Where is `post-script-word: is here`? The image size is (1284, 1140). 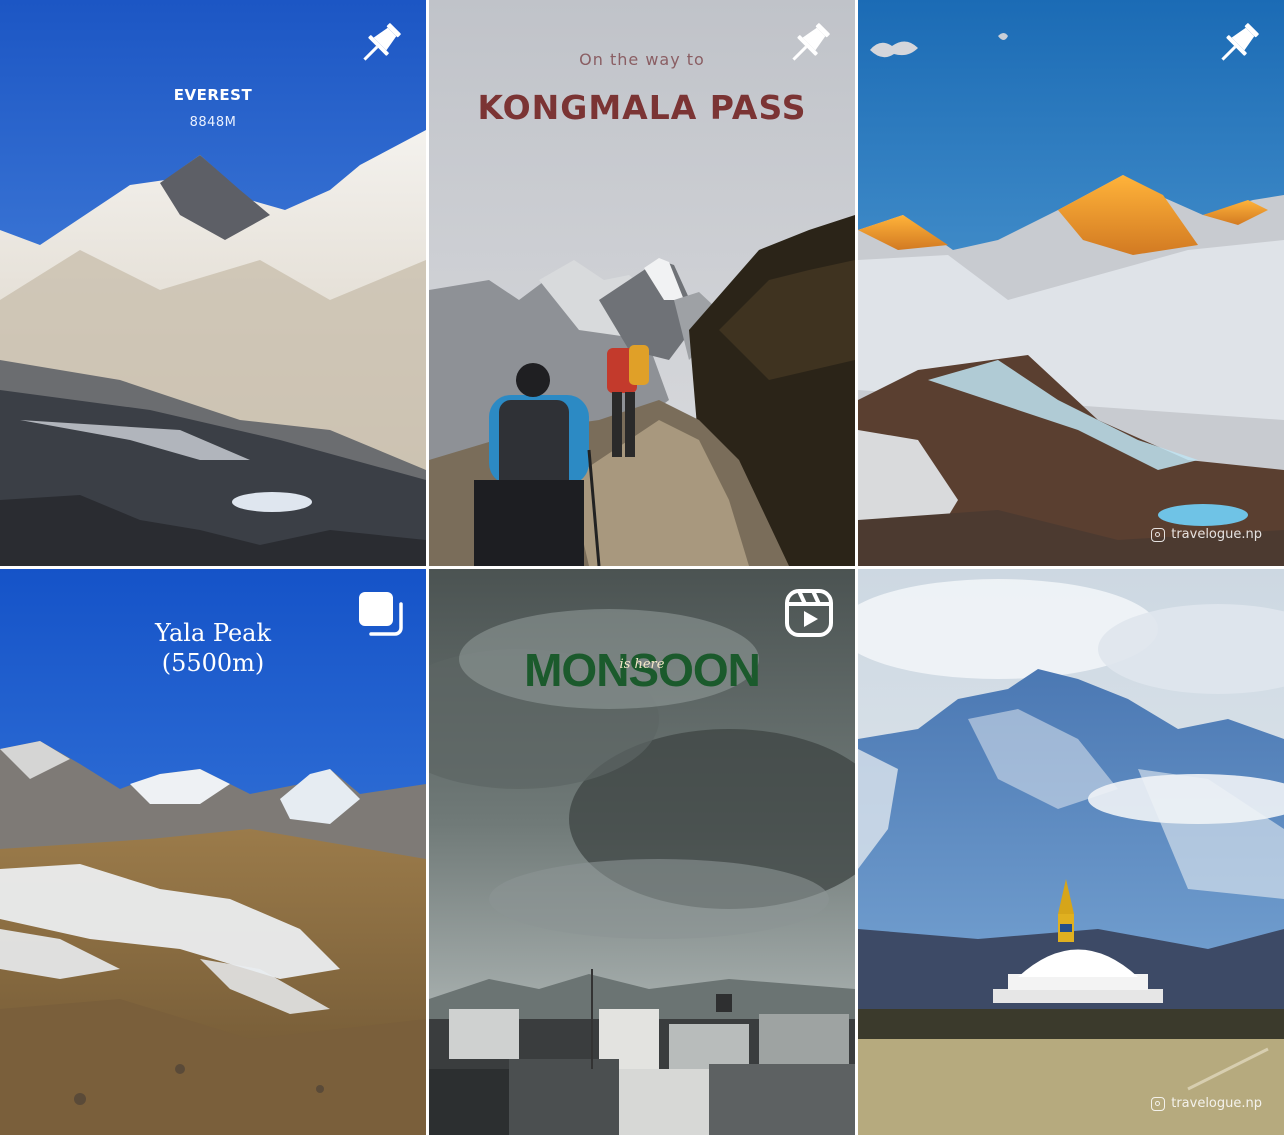
post-script-word: is here is located at coordinates (642, 664).